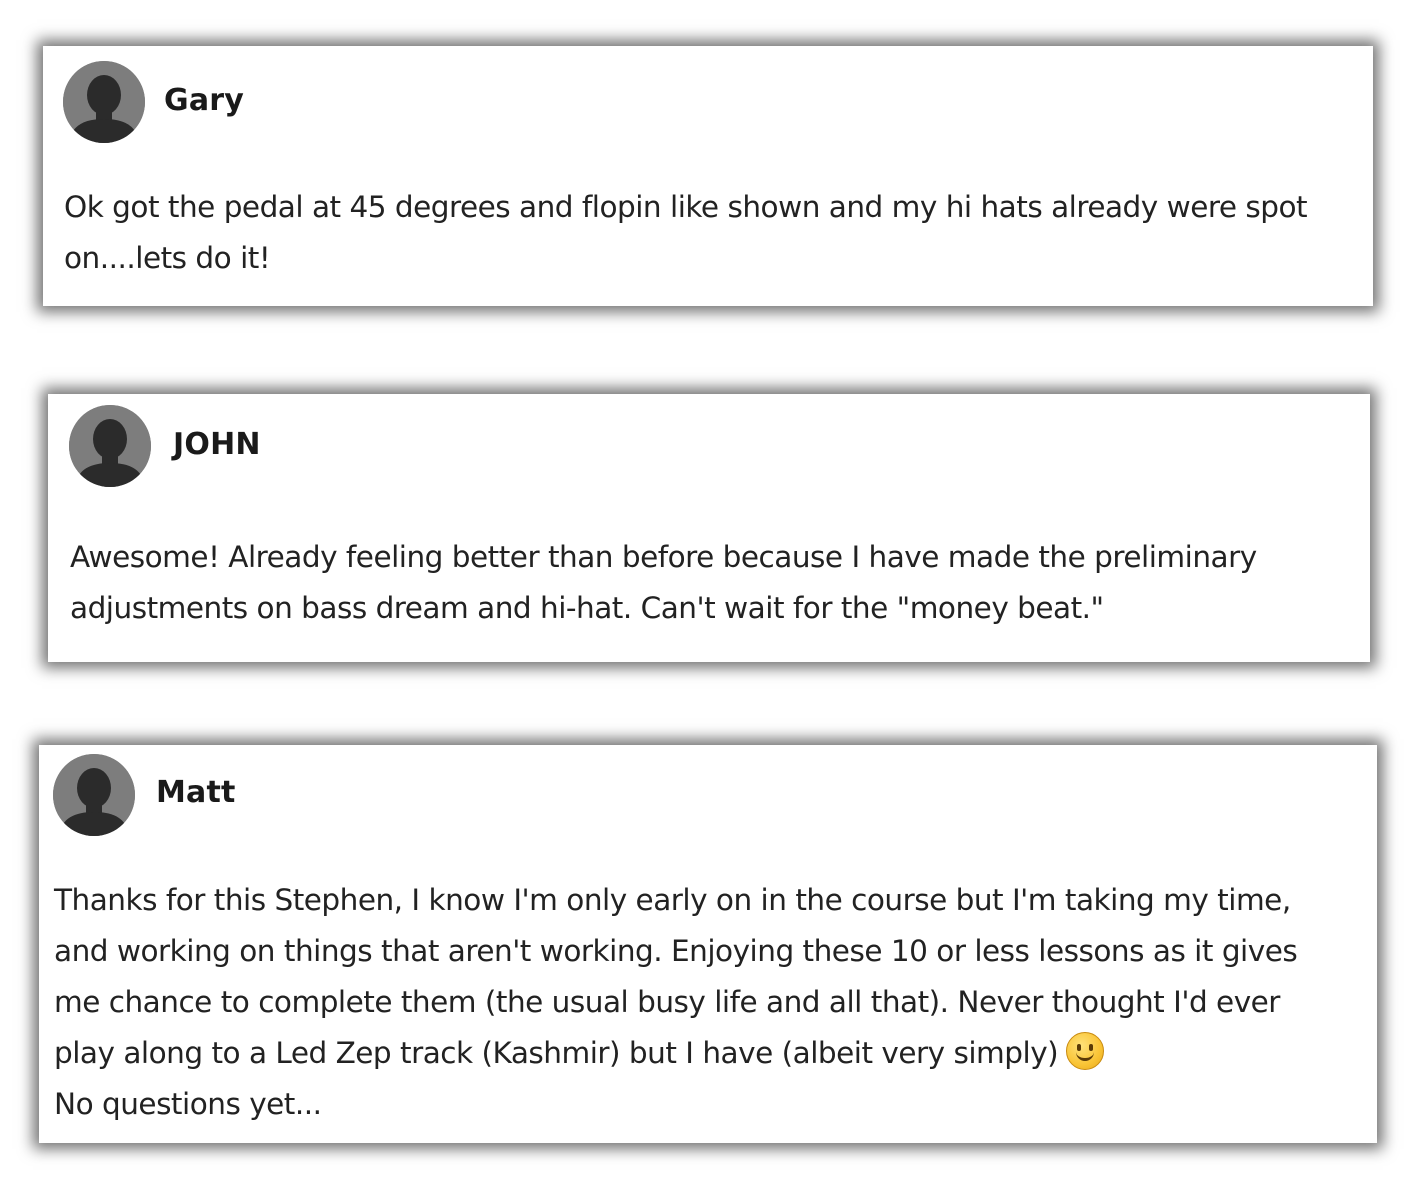 The height and width of the screenshot is (1196, 1420). I want to click on comment-author: Matt, so click(196, 793).